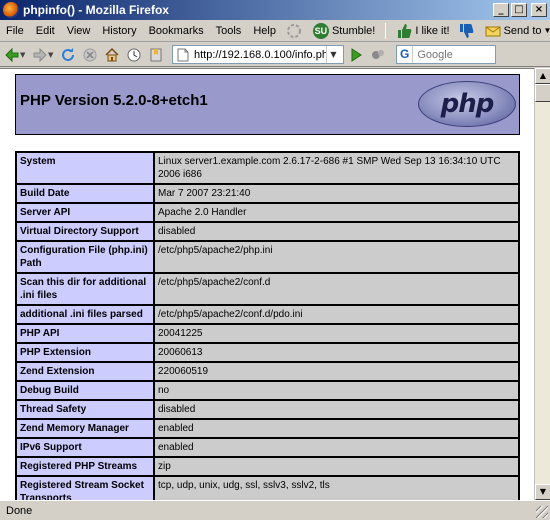  Describe the element at coordinates (264, 31) in the screenshot. I see `menu-help: Help` at that location.